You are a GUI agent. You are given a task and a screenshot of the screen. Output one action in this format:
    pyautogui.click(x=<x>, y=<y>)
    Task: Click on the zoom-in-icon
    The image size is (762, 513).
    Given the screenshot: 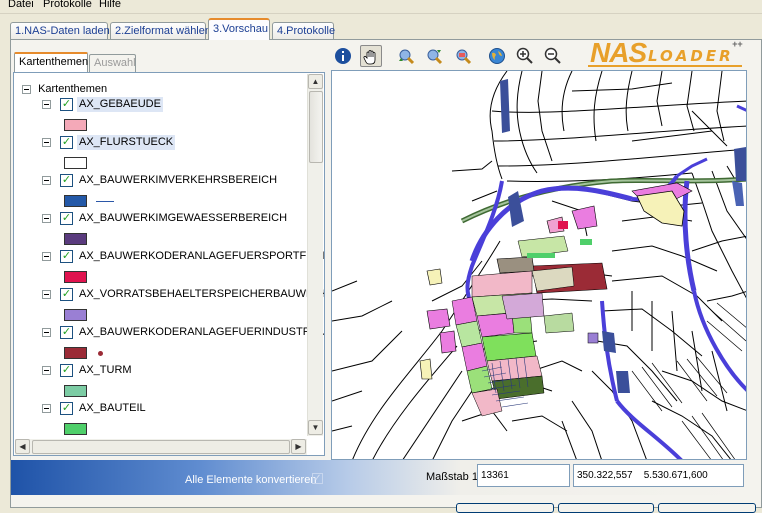 What is the action you would take?
    pyautogui.click(x=525, y=56)
    